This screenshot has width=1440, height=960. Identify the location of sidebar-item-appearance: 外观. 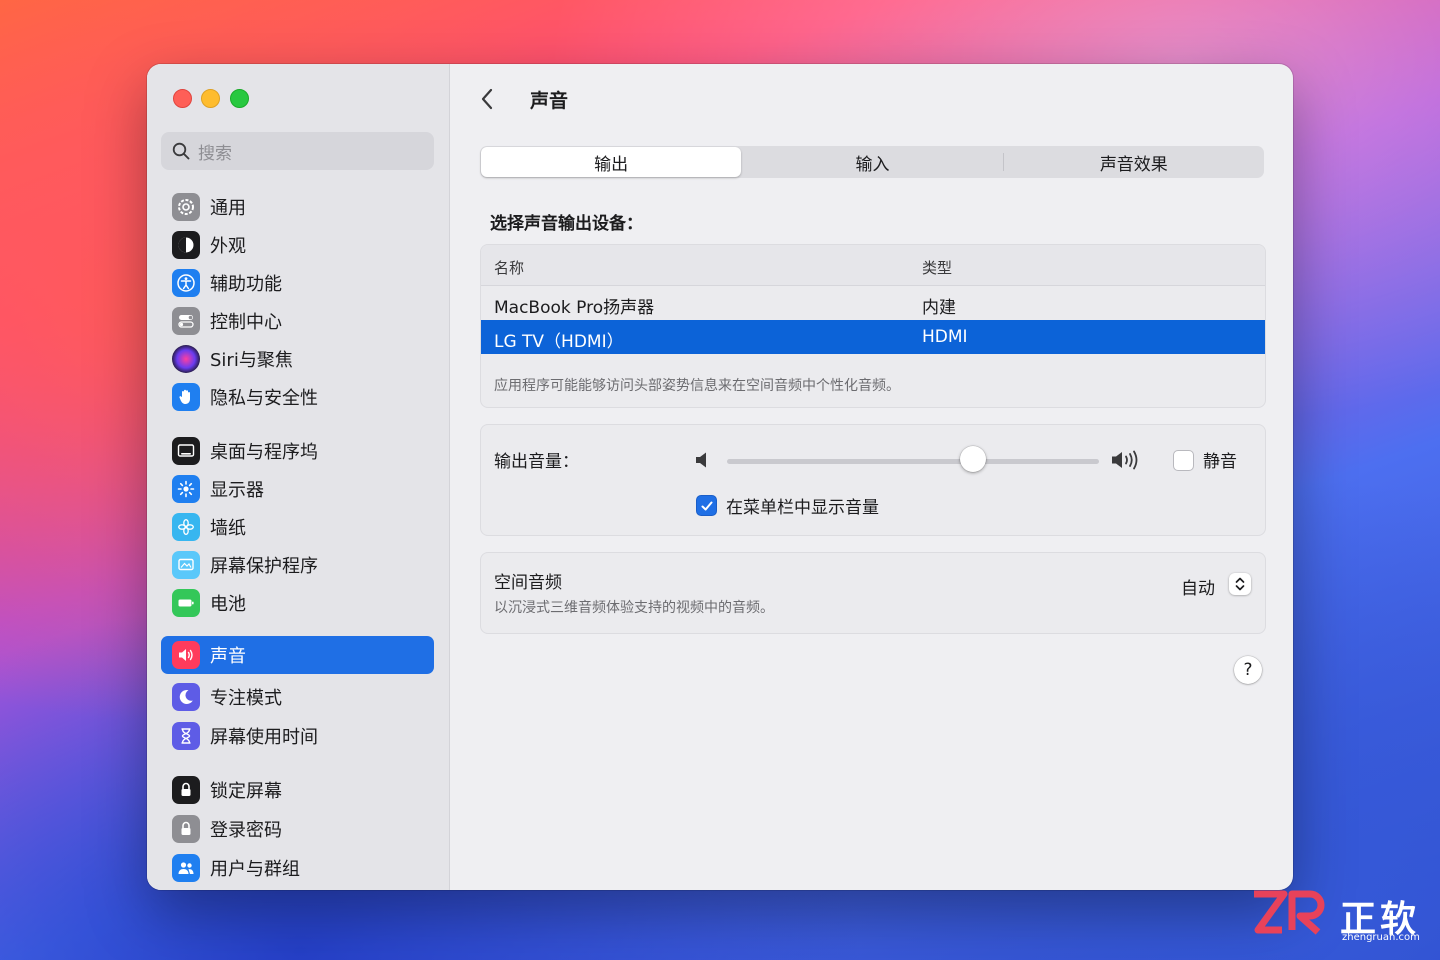
(297, 245).